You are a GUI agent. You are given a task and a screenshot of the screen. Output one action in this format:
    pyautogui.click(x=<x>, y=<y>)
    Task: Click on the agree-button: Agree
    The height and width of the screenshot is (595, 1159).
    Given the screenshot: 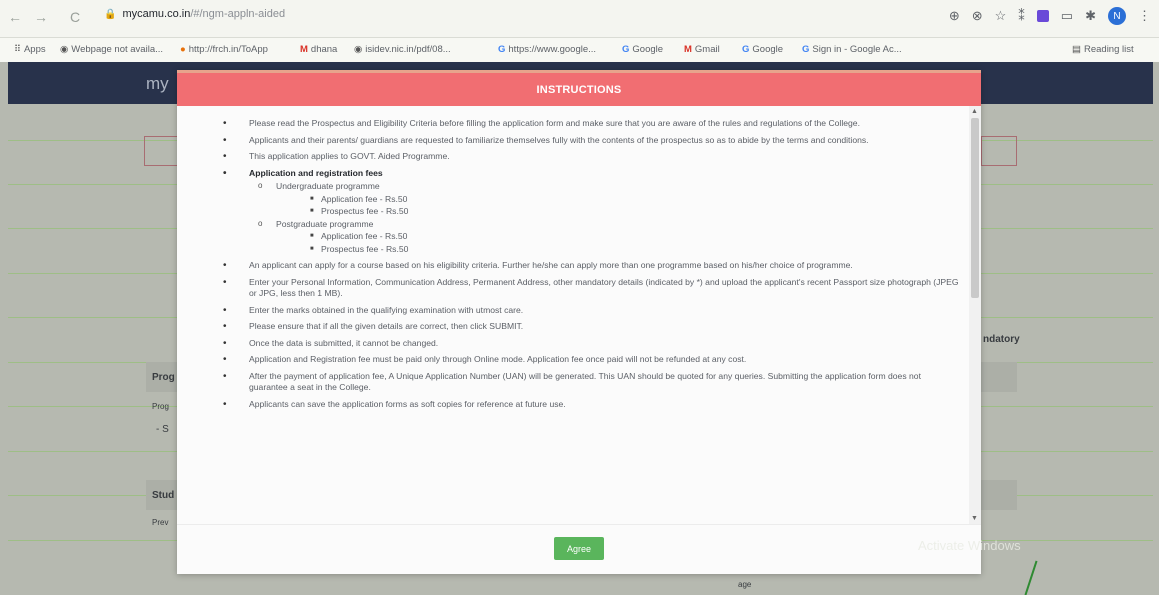 What is the action you would take?
    pyautogui.click(x=579, y=548)
    